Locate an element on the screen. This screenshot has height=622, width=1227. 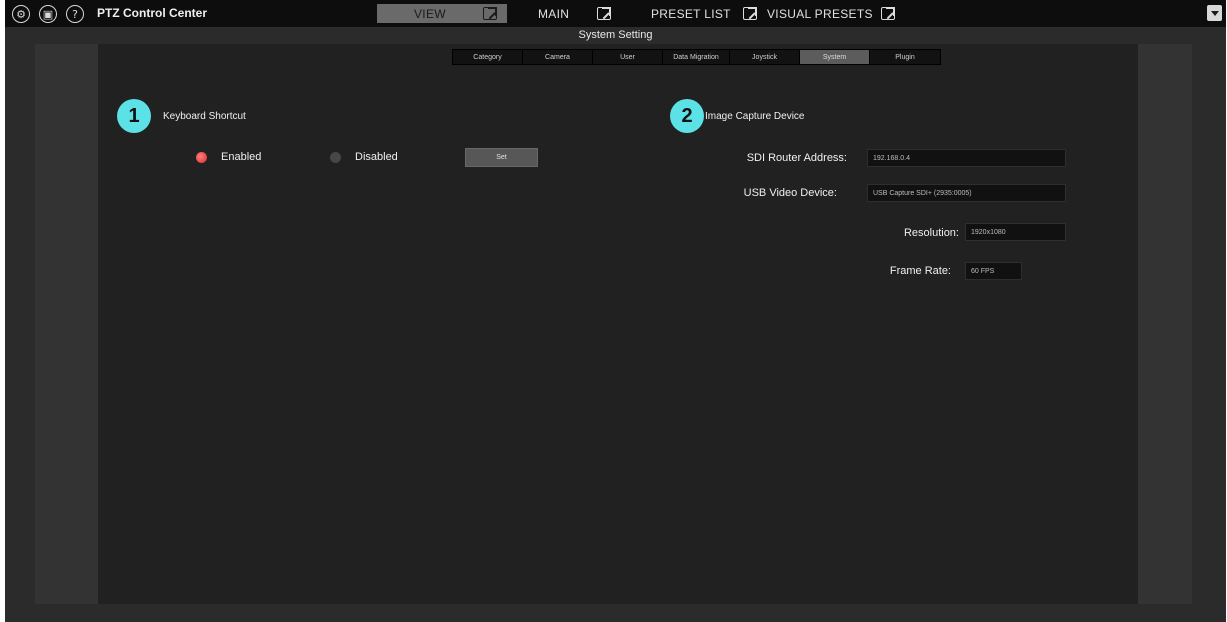
set-button: Set is located at coordinates (501, 157).